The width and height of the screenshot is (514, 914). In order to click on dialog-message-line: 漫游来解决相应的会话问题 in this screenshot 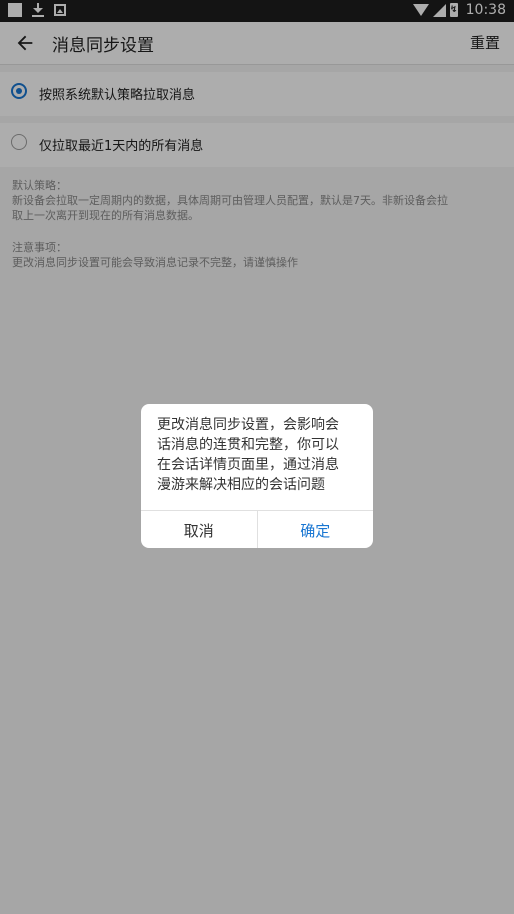, I will do `click(241, 485)`.